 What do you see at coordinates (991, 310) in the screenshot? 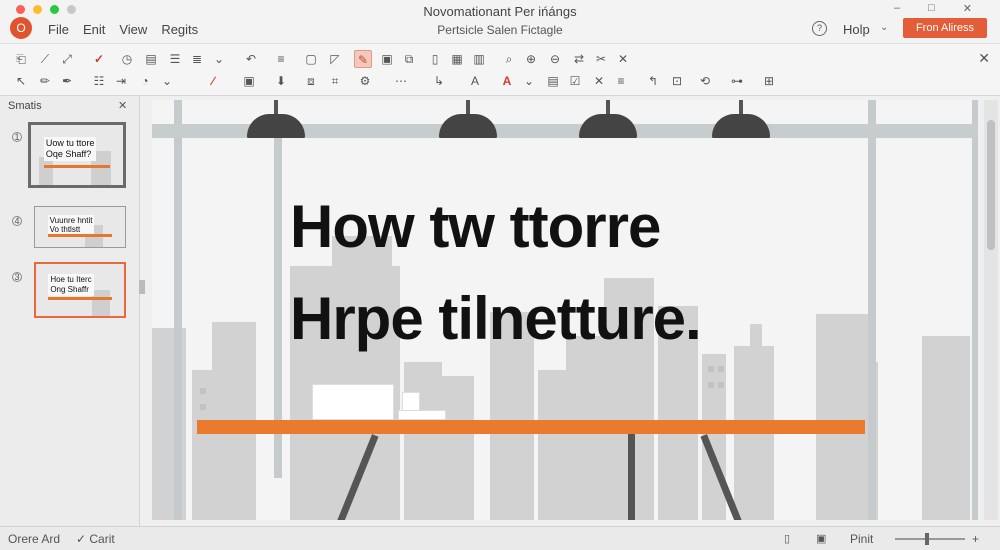
I see `vertical-scrollbar` at bounding box center [991, 310].